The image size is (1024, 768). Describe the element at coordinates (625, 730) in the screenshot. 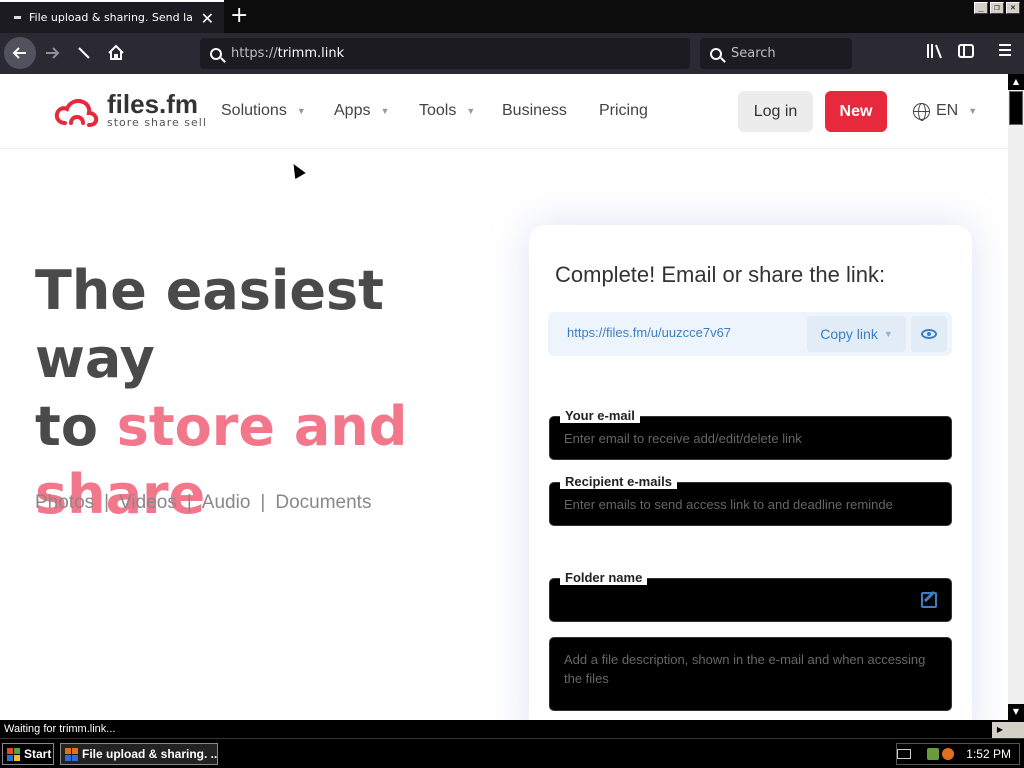

I see `horizontal-scrollbar: ▶` at that location.